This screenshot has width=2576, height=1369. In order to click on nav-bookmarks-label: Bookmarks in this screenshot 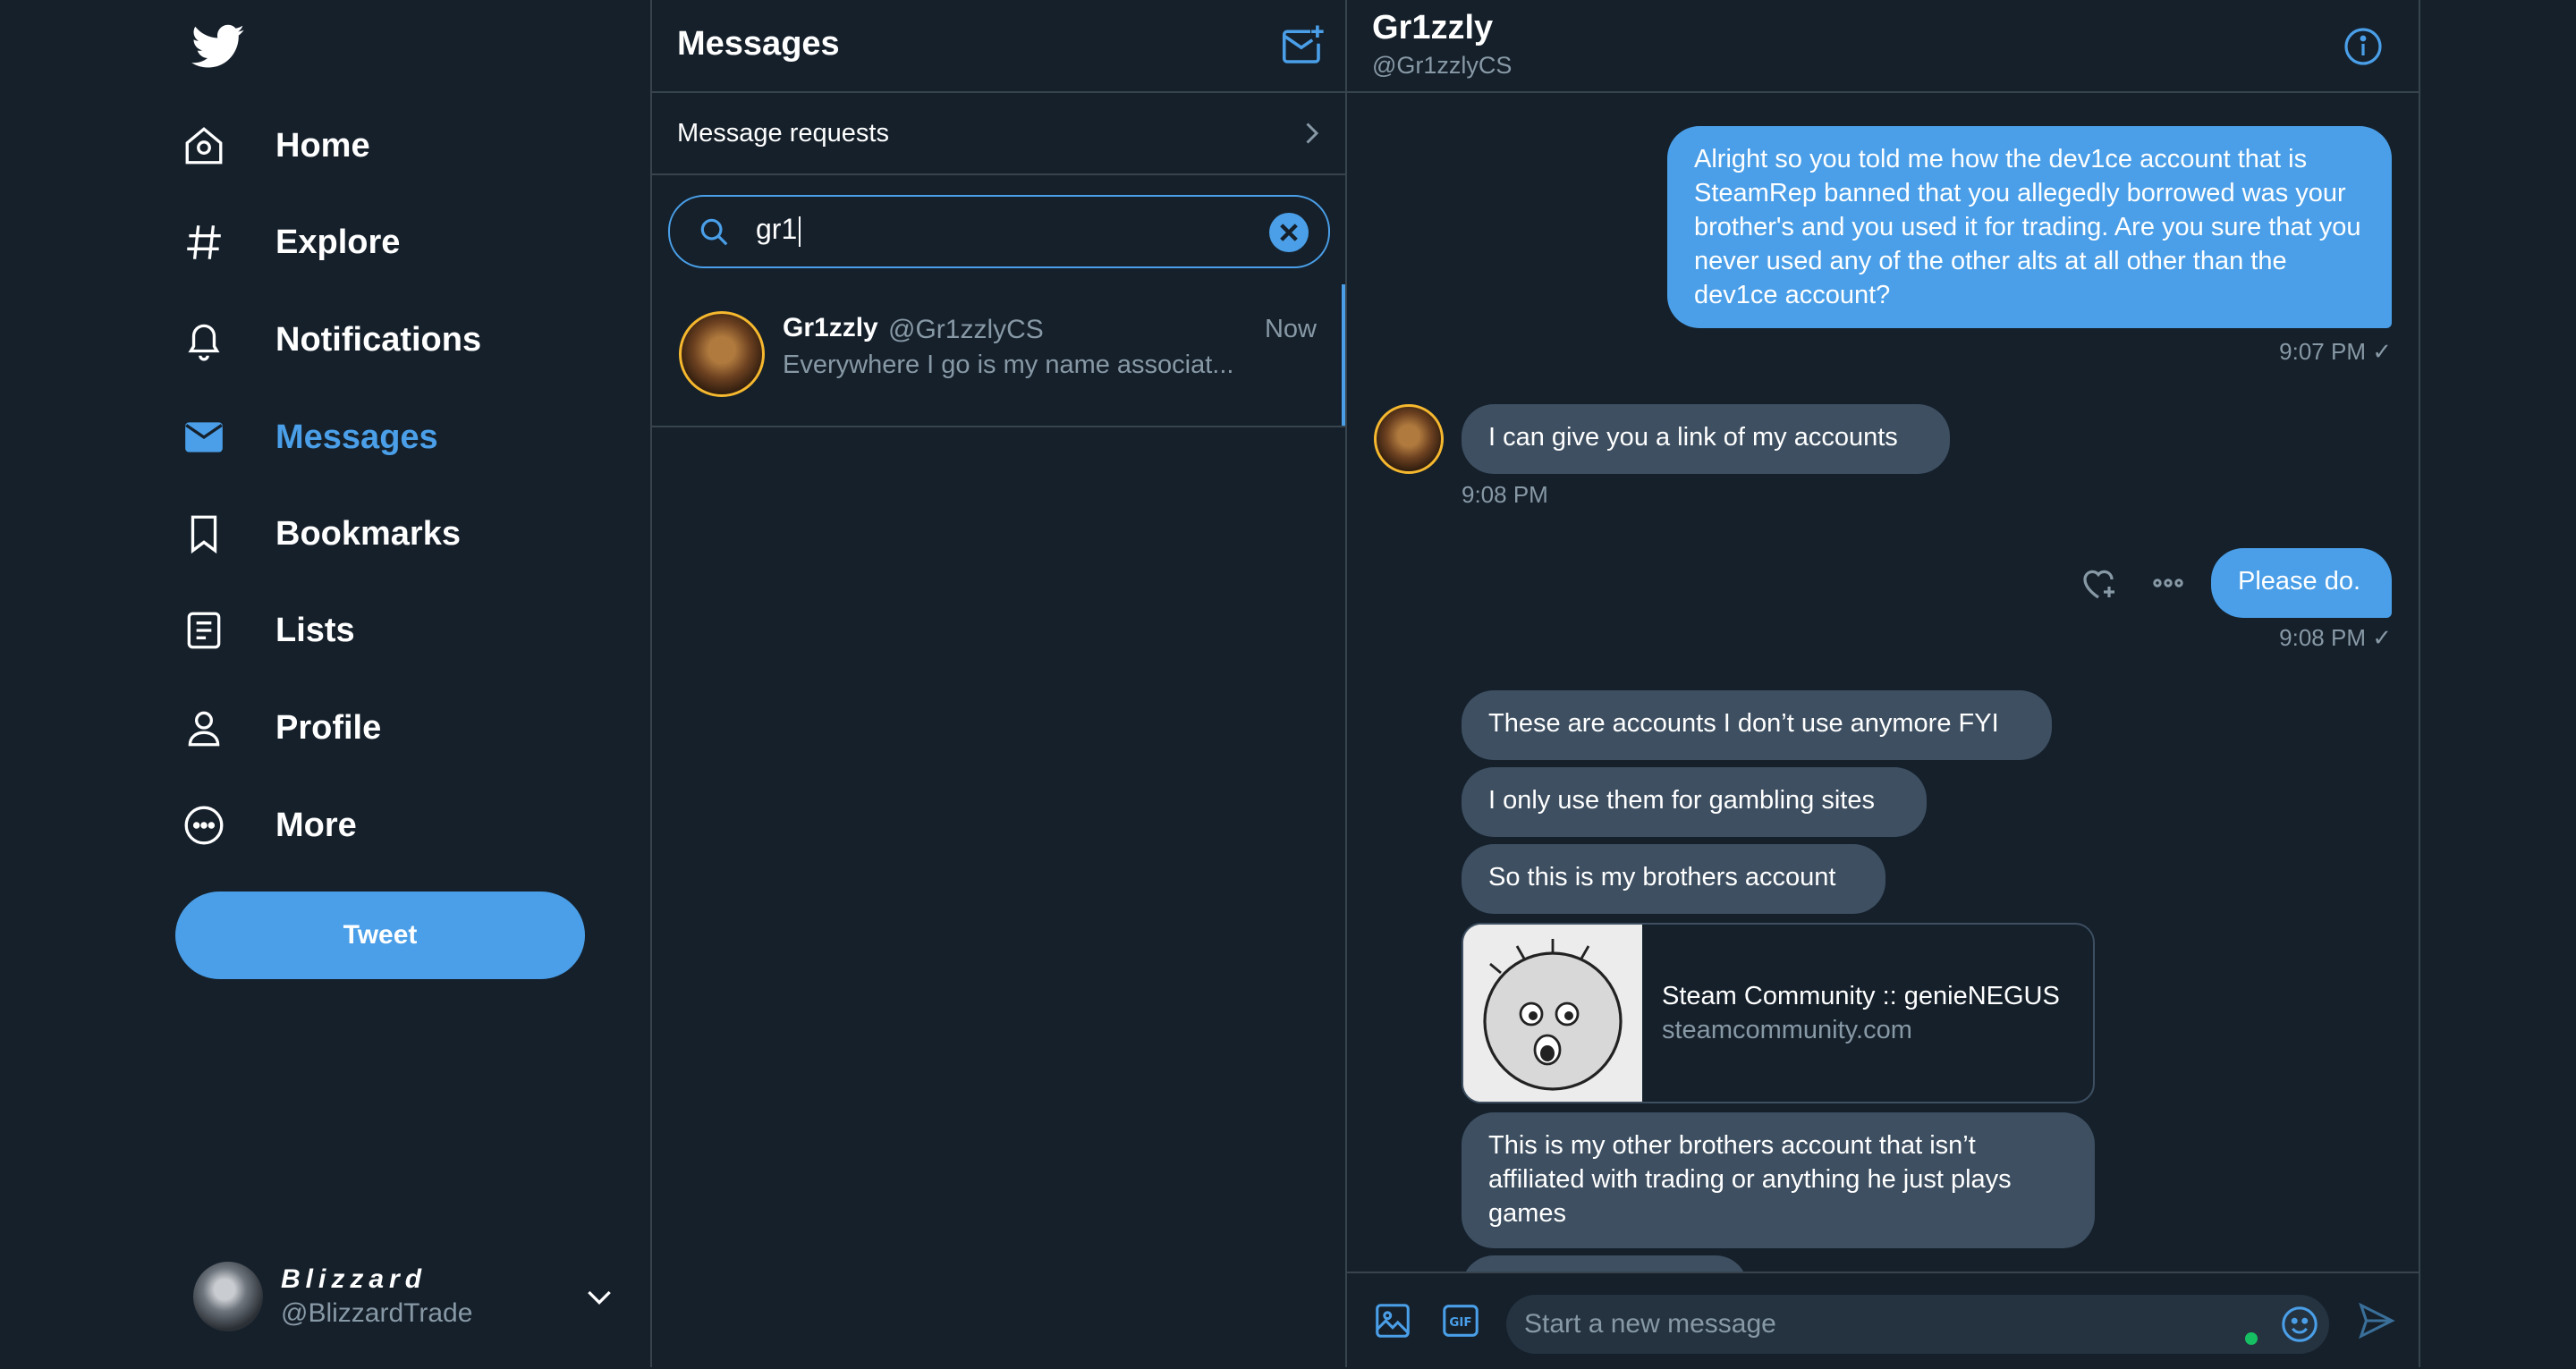, I will do `click(368, 533)`.